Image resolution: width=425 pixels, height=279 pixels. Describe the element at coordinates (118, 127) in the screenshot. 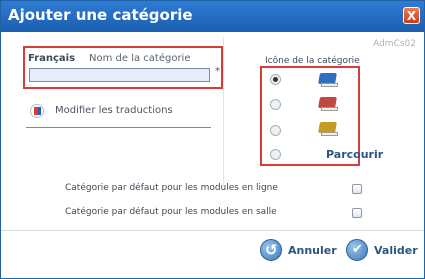

I see `link-underline-divider` at that location.